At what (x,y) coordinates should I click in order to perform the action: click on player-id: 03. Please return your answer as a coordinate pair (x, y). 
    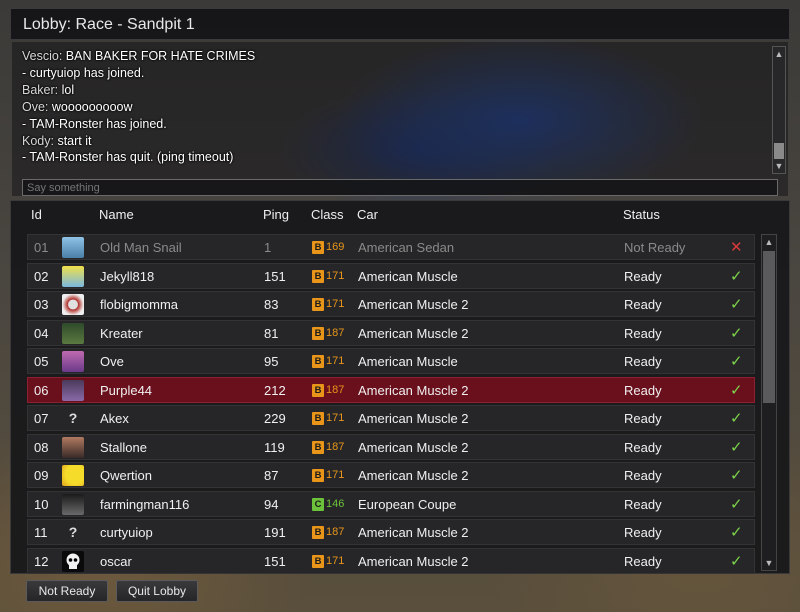
    Looking at the image, I should click on (41, 304).